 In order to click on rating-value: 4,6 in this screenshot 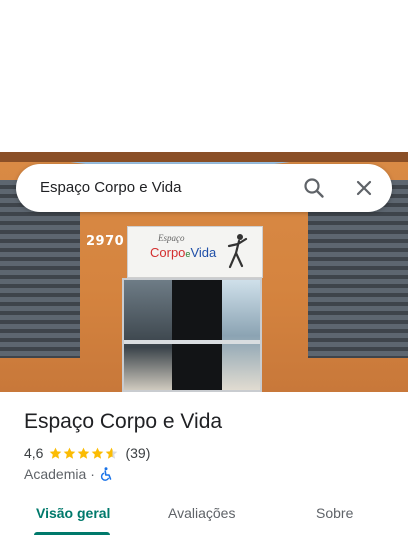, I will do `click(34, 453)`.